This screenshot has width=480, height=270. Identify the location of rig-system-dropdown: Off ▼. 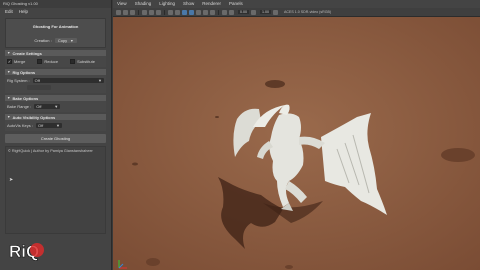
(68, 80).